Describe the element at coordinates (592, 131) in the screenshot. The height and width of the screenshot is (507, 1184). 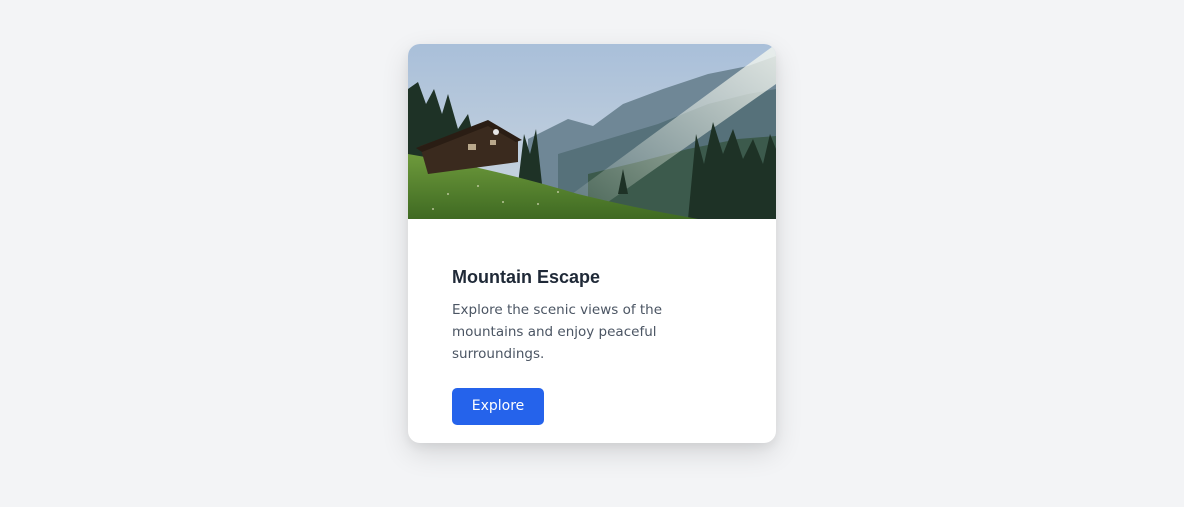
I see `card-image` at that location.